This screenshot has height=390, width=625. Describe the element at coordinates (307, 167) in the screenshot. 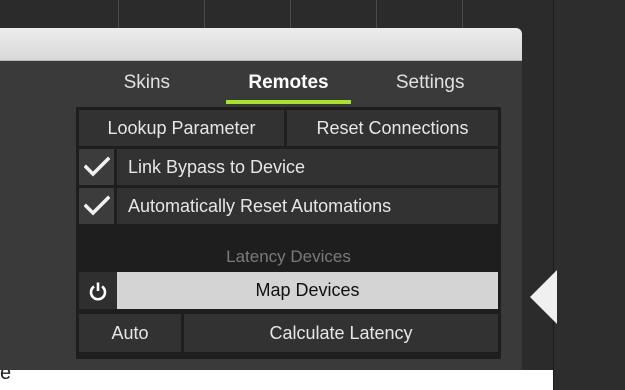

I see `link-bypass-label: Link Bypass to Device` at that location.